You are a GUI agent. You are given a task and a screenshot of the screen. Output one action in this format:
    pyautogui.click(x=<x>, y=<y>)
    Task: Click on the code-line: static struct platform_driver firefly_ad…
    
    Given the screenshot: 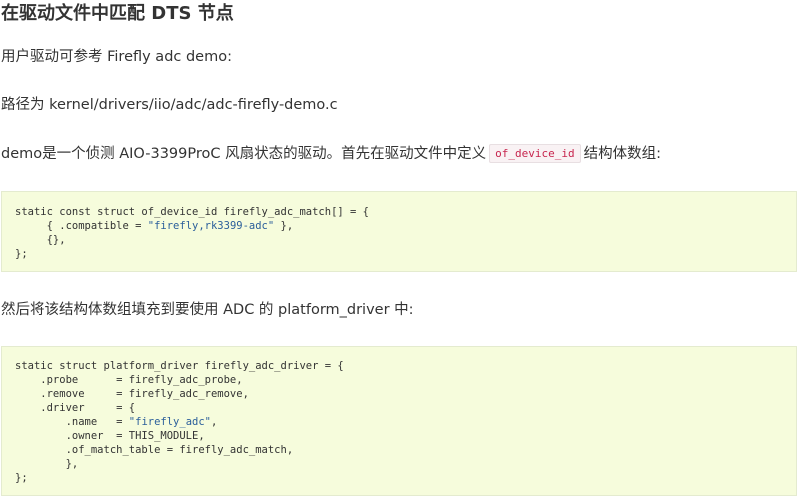 What is the action you would take?
    pyautogui.click(x=179, y=366)
    